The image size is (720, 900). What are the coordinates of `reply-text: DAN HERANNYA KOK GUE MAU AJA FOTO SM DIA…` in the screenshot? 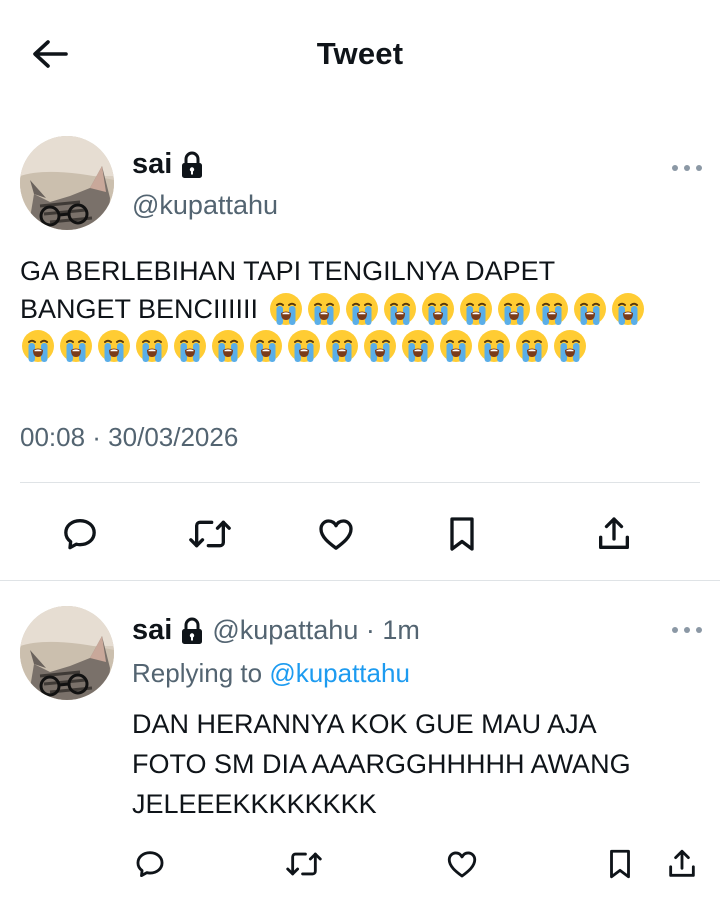 It's located at (412, 764).